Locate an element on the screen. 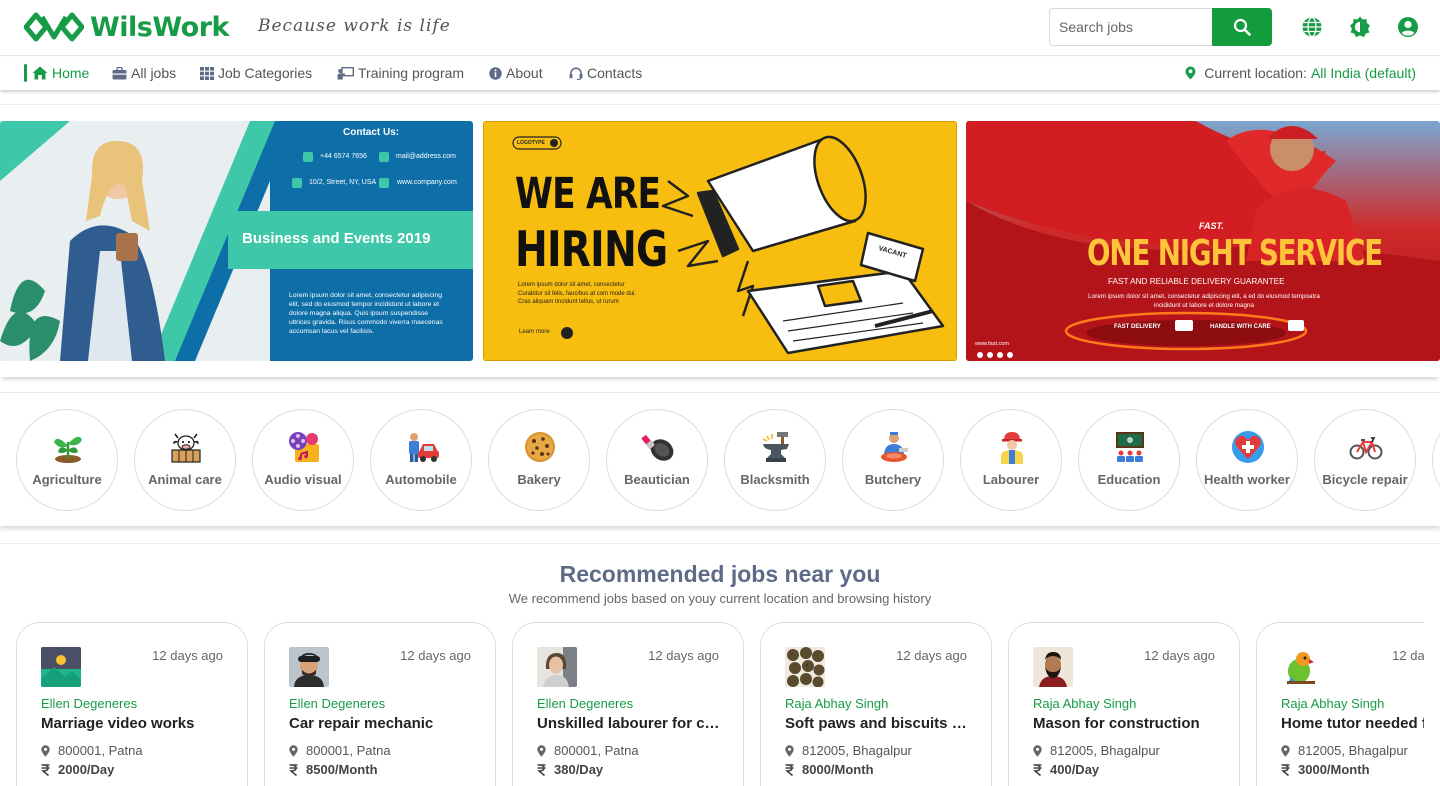  category-butchery: Butchery is located at coordinates (893, 460).